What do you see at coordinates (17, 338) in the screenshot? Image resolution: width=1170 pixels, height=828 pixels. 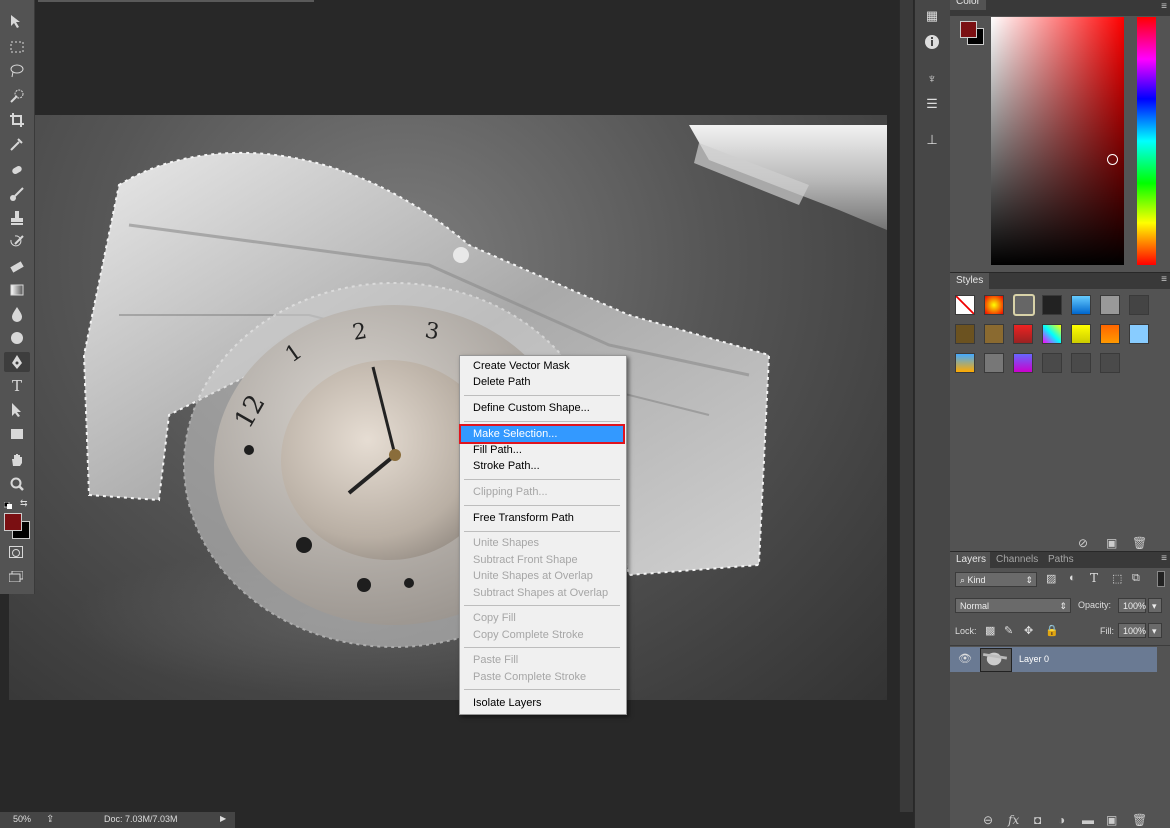 I see `dodge-tool` at bounding box center [17, 338].